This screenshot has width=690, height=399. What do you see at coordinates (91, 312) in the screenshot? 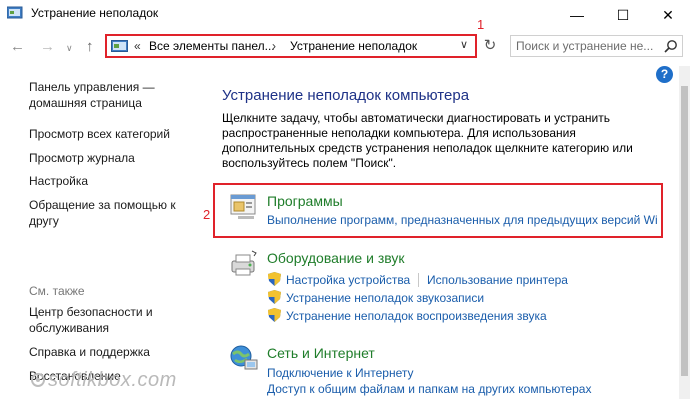
I see `see-also-security-maintenance: Центр безопасности и` at bounding box center [91, 312].